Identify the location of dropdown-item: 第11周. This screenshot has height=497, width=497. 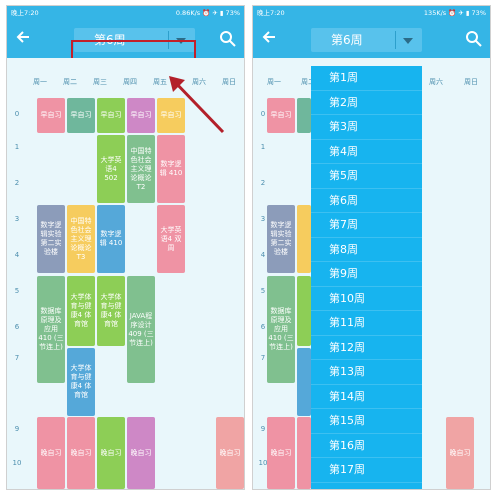
(366, 323).